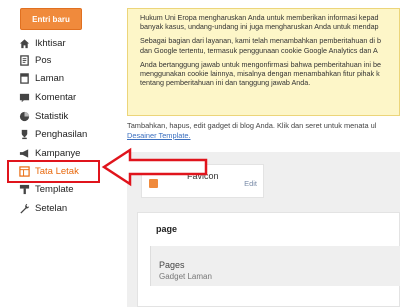 The image size is (400, 307). What do you see at coordinates (51, 19) in the screenshot?
I see `new-entry-button: Entri baru` at bounding box center [51, 19].